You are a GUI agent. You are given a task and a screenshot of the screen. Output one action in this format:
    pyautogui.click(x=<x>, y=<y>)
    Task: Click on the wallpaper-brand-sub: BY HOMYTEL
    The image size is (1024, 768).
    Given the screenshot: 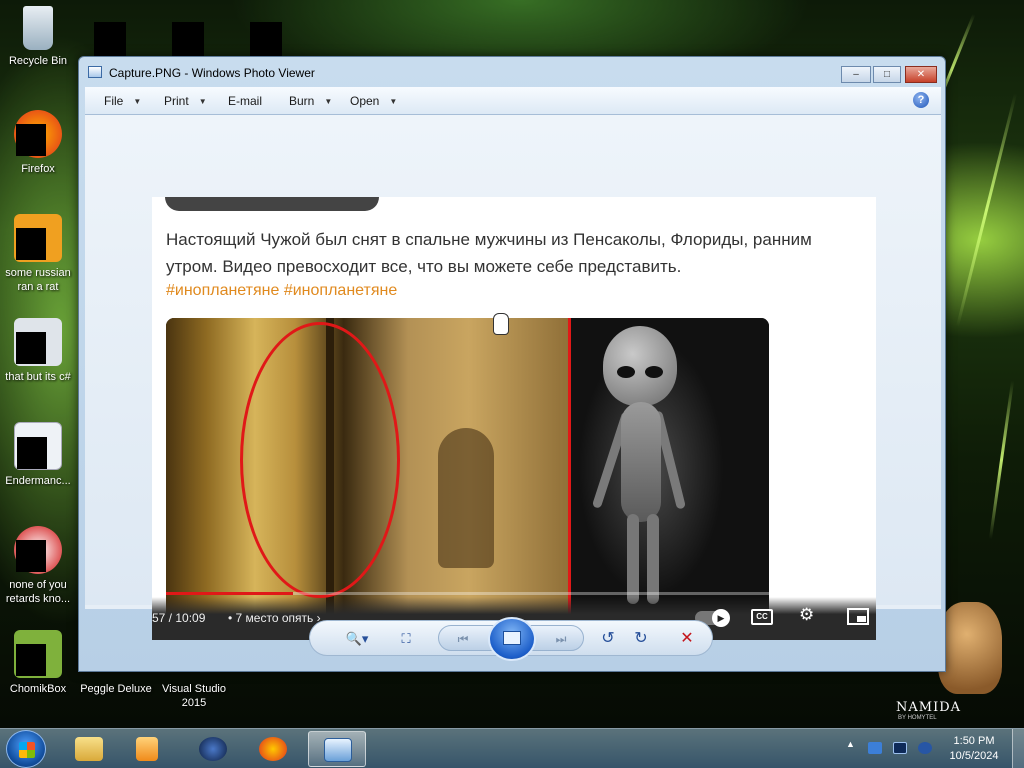 What is the action you would take?
    pyautogui.click(x=917, y=718)
    